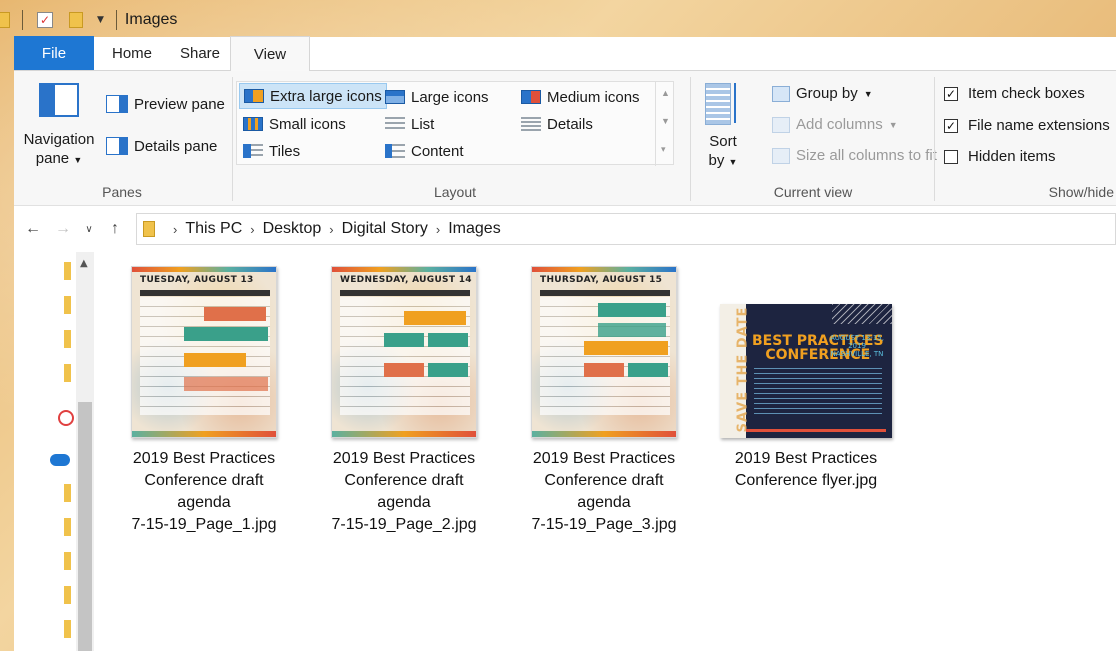  What do you see at coordinates (165, 104) in the screenshot?
I see `preview-pane-button: Preview pane` at bounding box center [165, 104].